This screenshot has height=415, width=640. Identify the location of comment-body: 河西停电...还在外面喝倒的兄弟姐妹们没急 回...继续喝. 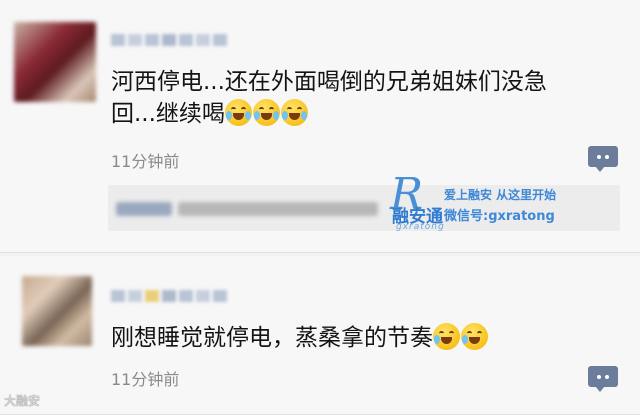
(366, 98).